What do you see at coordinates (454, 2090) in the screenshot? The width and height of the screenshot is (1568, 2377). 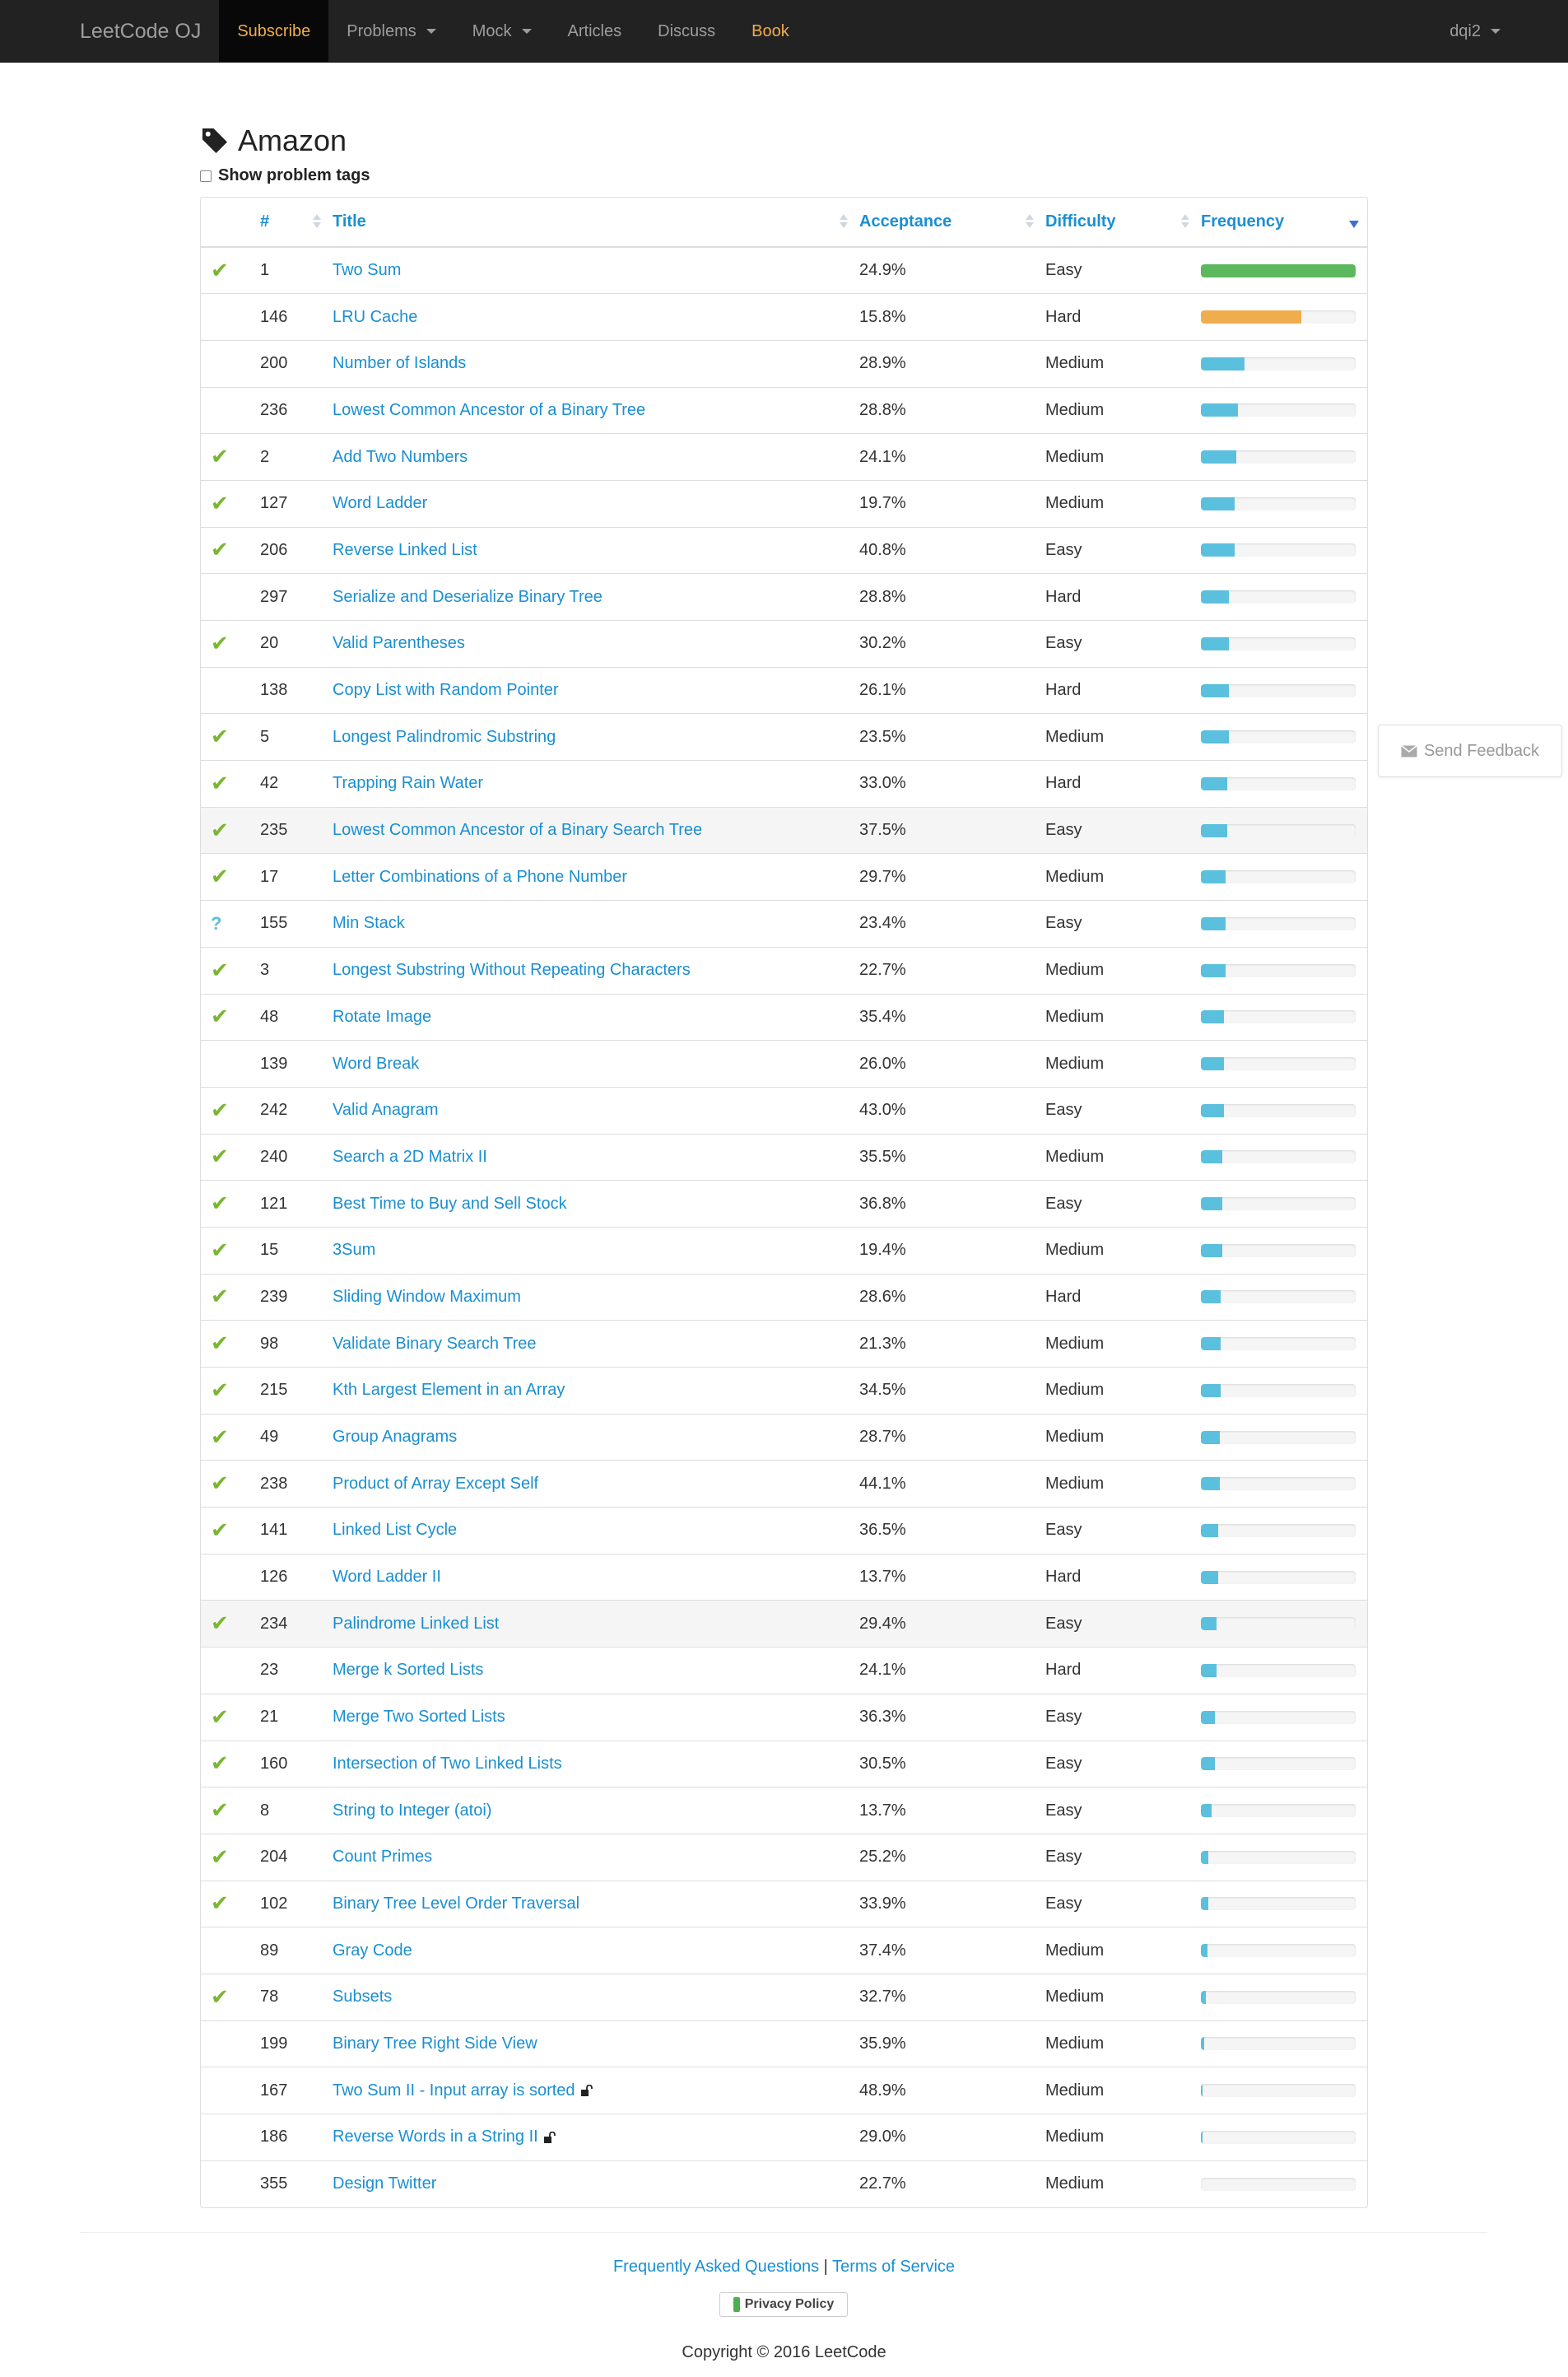 I see `problem-title-link: Two Sum II - Input array is sorted` at bounding box center [454, 2090].